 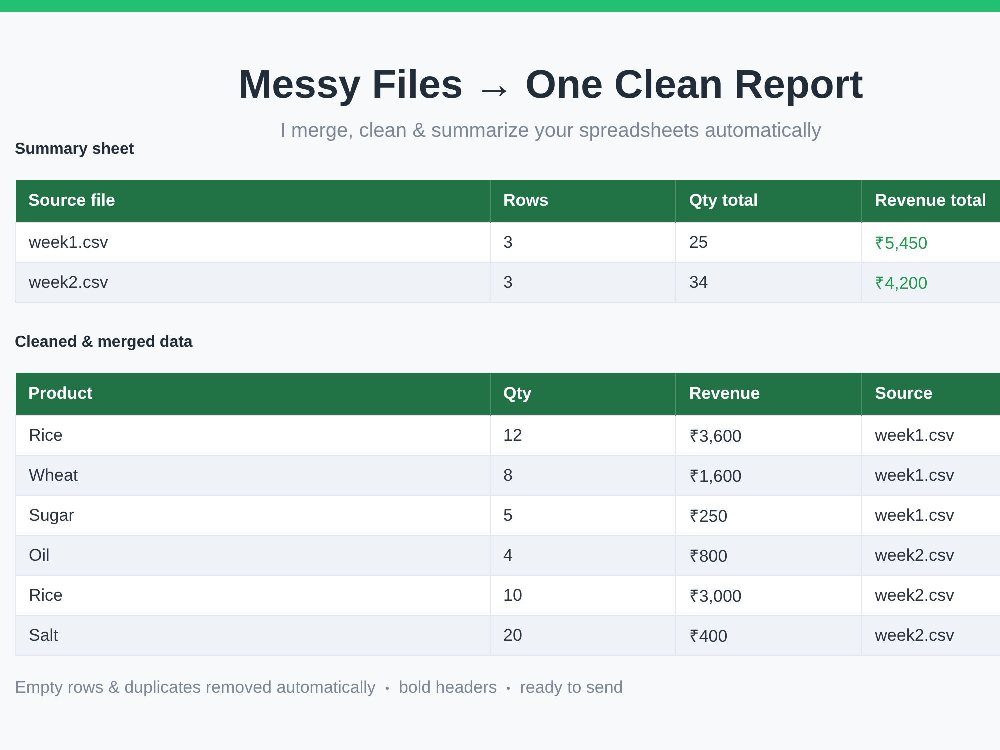 I want to click on table-cell: ₹3,600, so click(x=769, y=436).